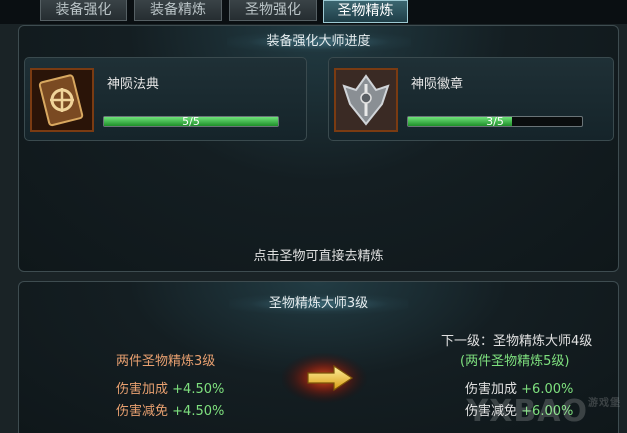 This screenshot has height=433, width=627. What do you see at coordinates (366, 100) in the screenshot?
I see `badge-icon` at bounding box center [366, 100].